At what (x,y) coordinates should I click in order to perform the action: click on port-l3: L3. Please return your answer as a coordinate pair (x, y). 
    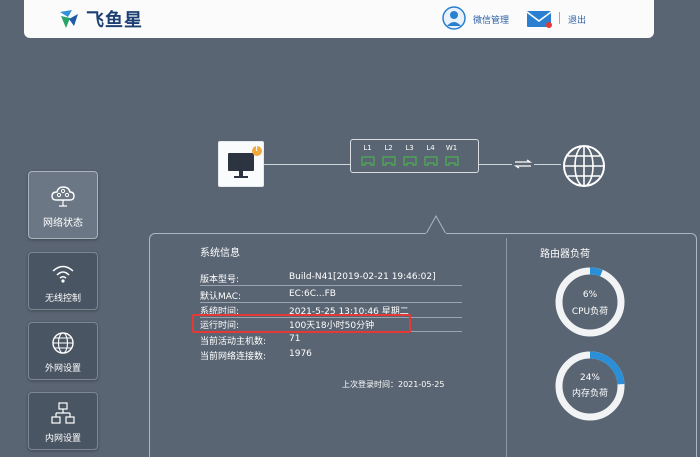
    Looking at the image, I should click on (409, 155).